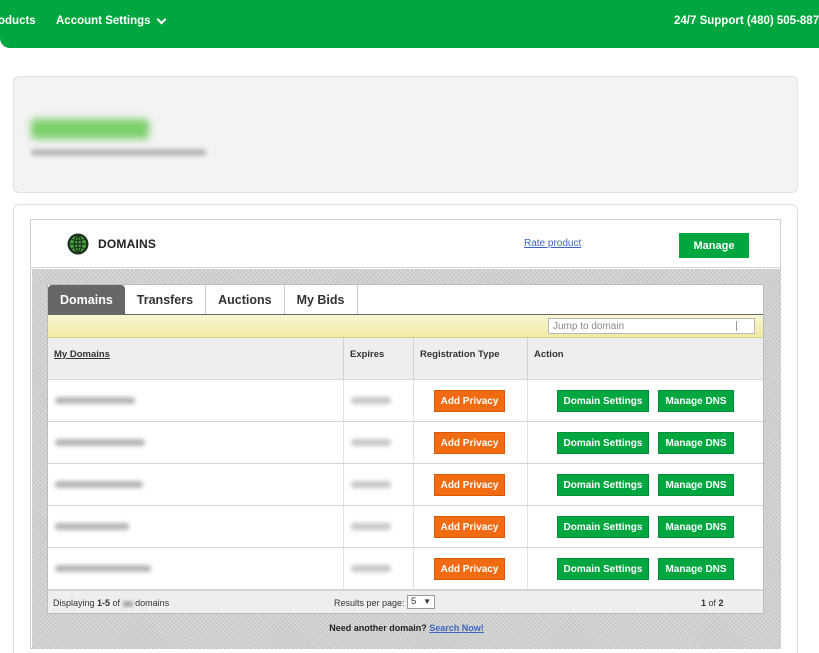 This screenshot has height=653, width=819. What do you see at coordinates (86, 300) in the screenshot?
I see `tab-domains: Domains` at bounding box center [86, 300].